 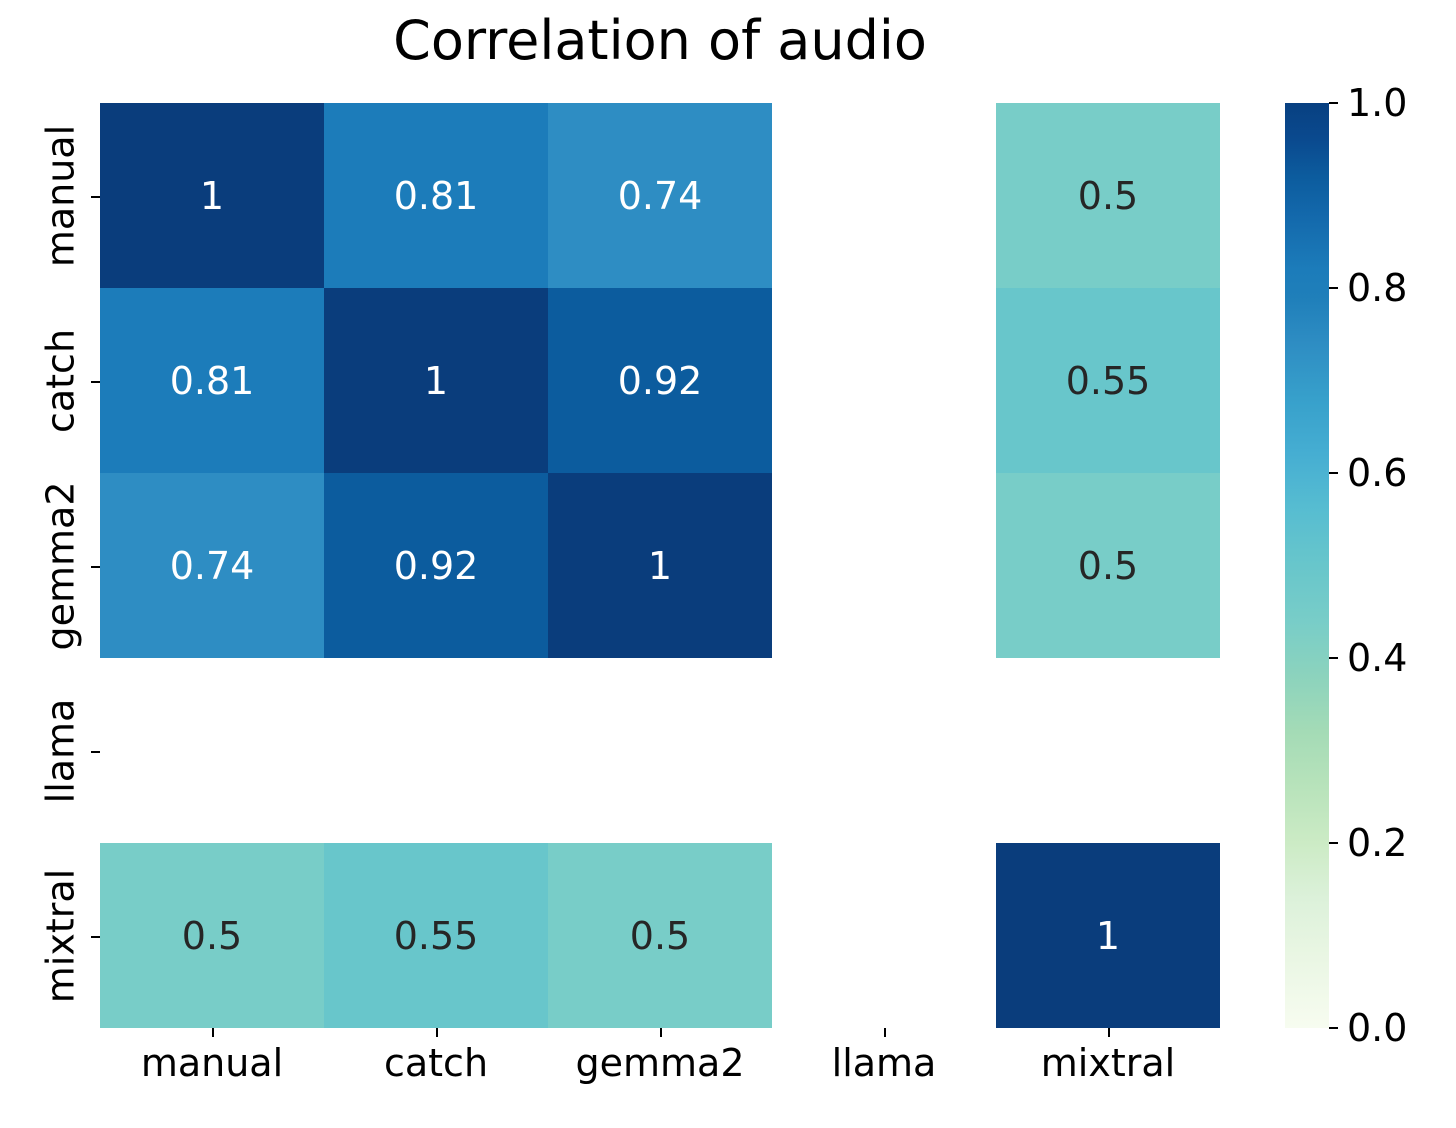 What do you see at coordinates (1377, 658) in the screenshot?
I see `colorbar-tick-label-0.4: 0.4` at bounding box center [1377, 658].